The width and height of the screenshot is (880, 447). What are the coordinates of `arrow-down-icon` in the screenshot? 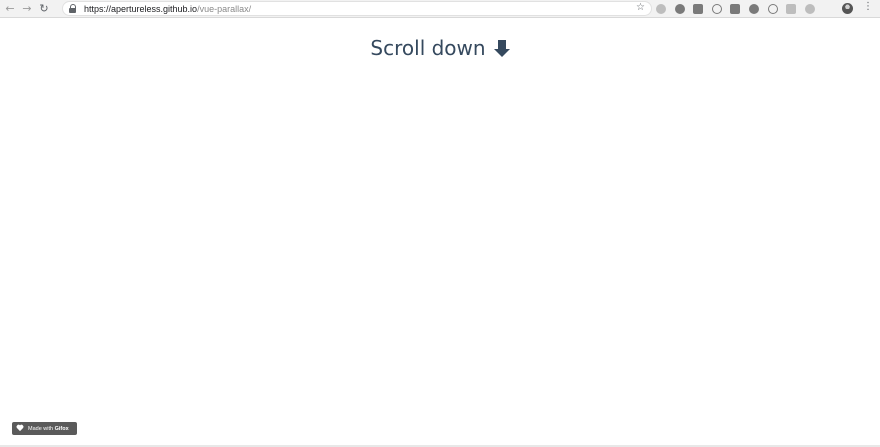 It's located at (501, 48).